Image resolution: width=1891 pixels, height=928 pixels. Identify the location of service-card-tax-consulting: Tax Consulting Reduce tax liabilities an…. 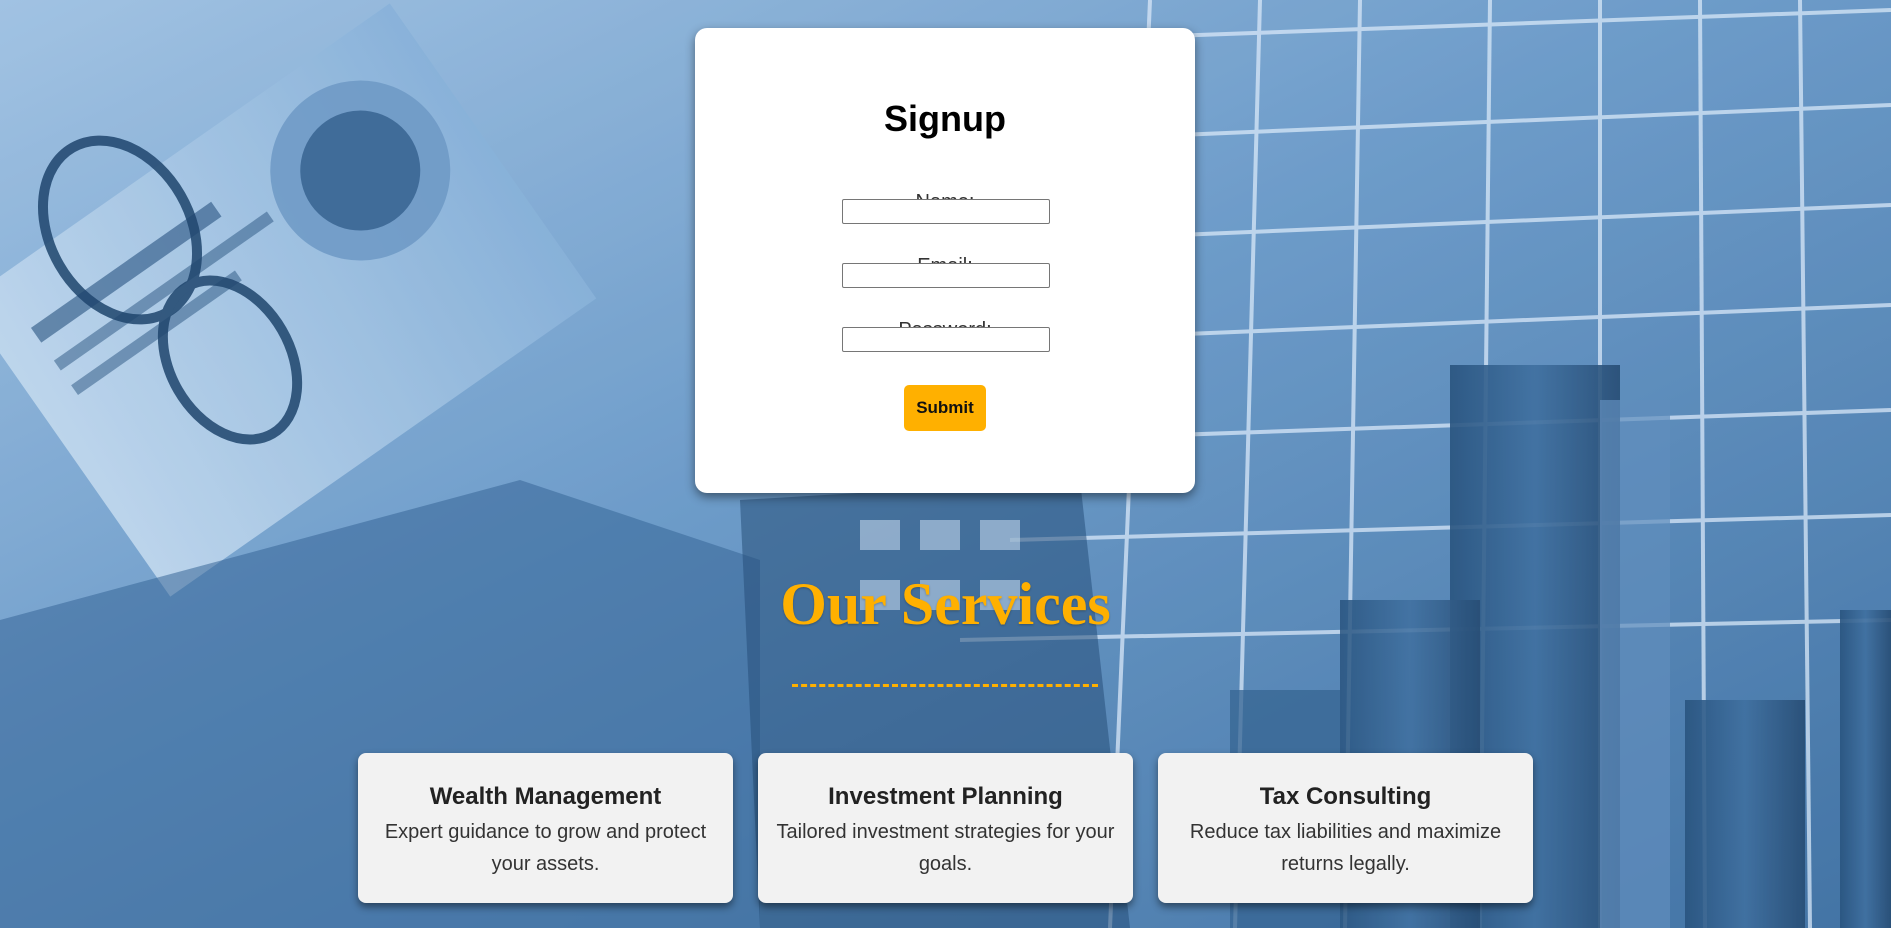
(1345, 828).